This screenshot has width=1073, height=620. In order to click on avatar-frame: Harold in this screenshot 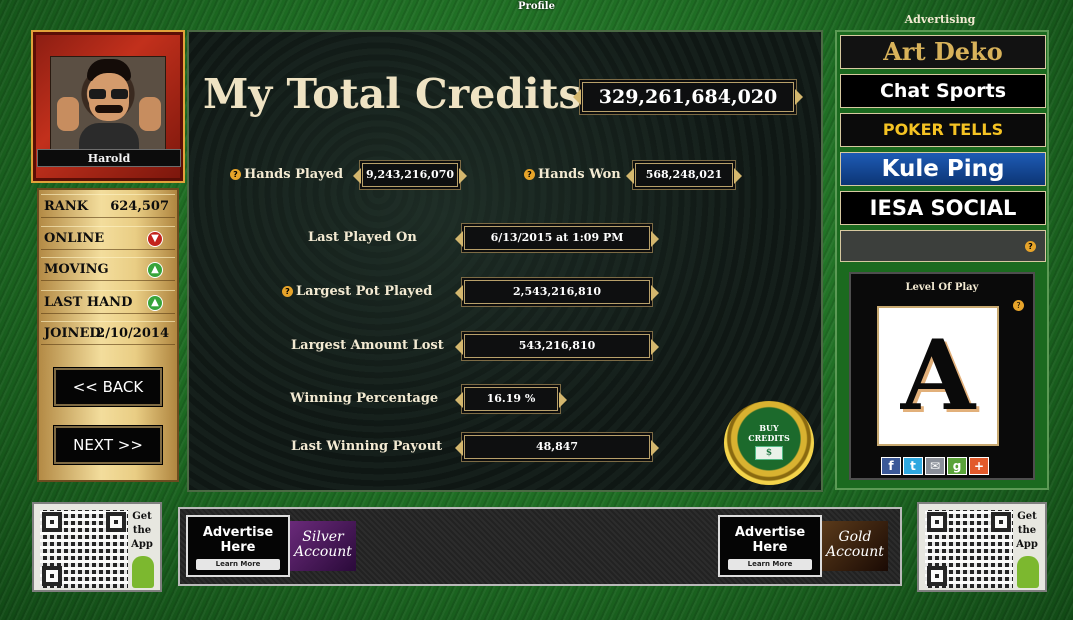, I will do `click(108, 106)`.